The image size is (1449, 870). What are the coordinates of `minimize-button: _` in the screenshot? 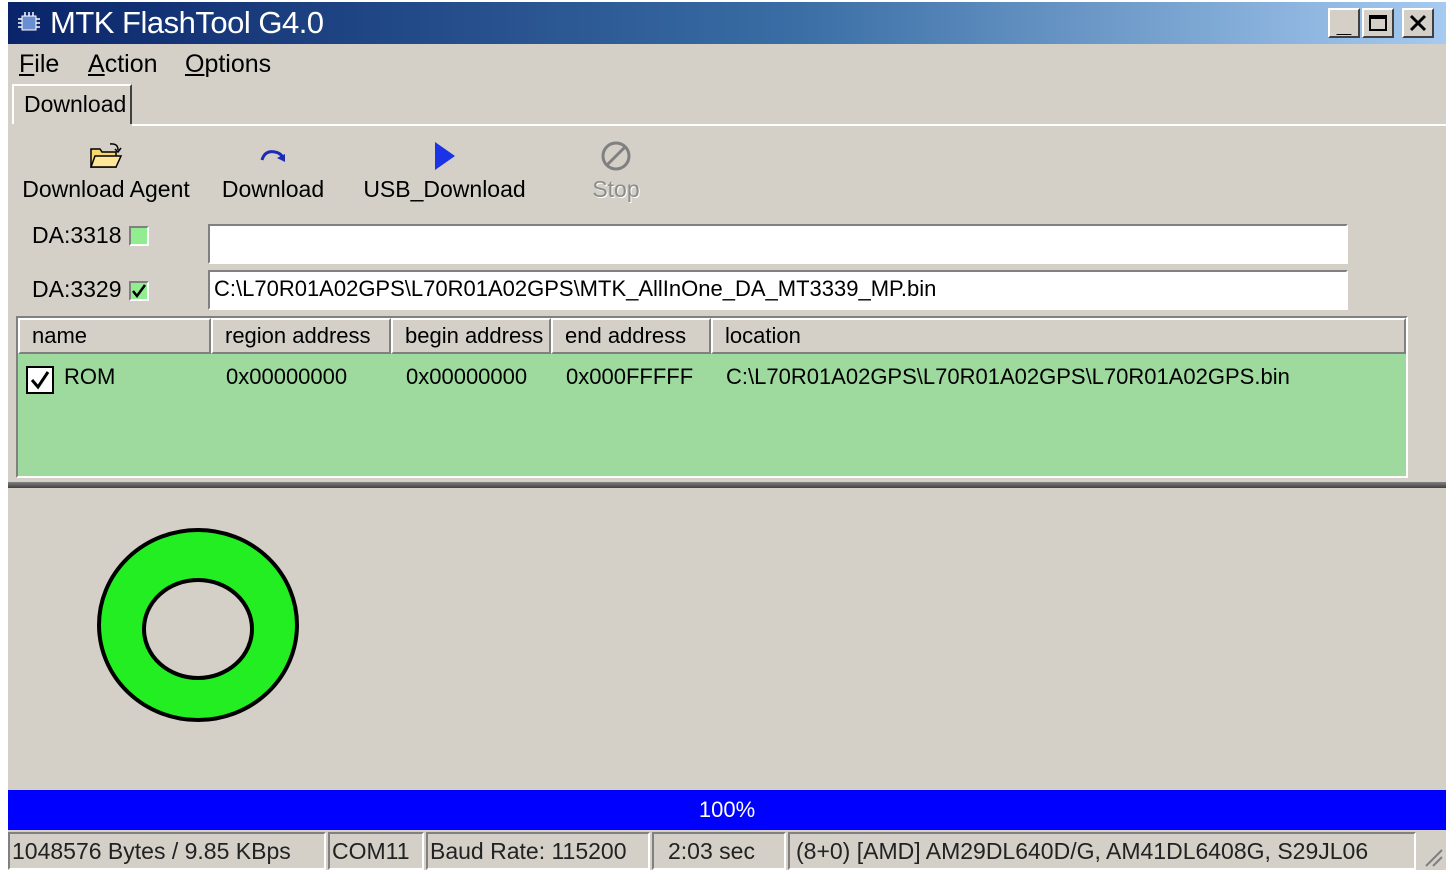 It's located at (1344, 23).